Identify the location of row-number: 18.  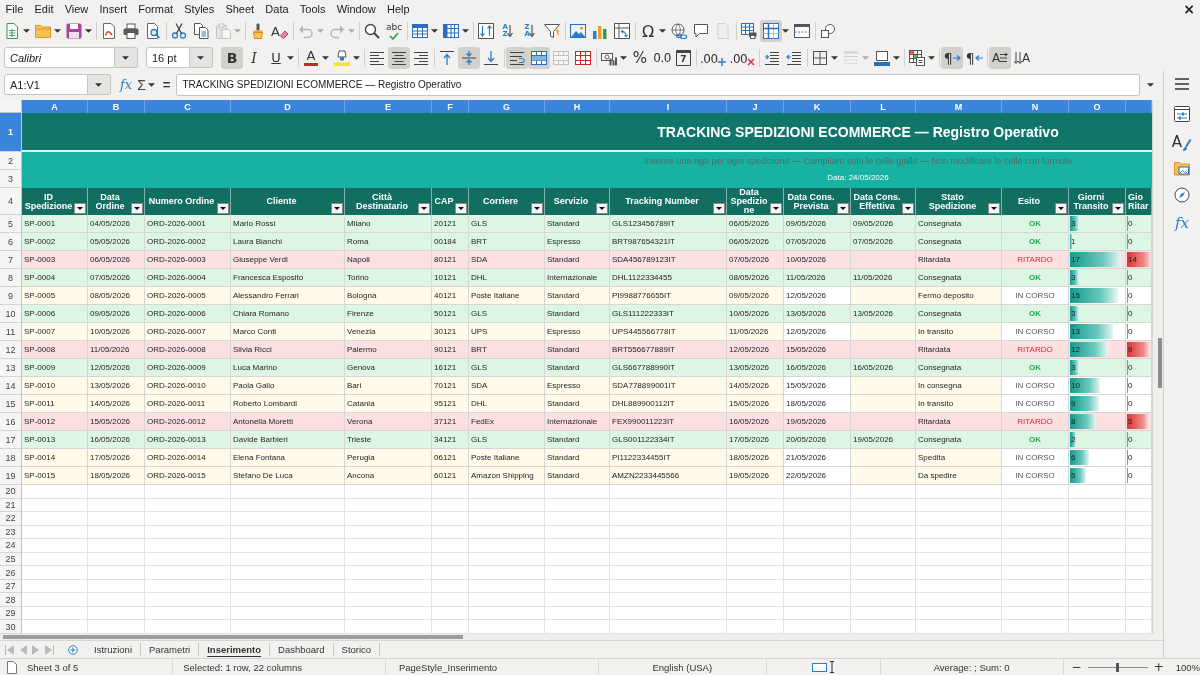
(11, 458).